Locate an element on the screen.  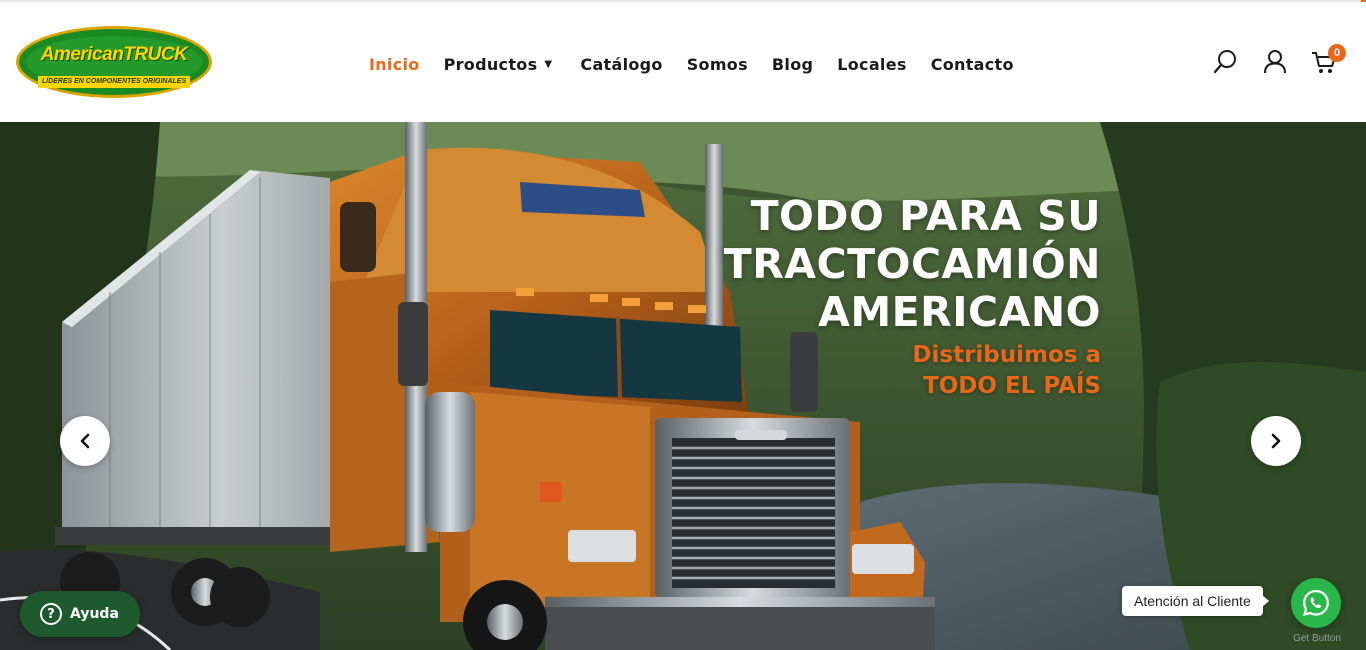
hero-subline-line-2: TODO EL PAÍS is located at coordinates (1012, 386).